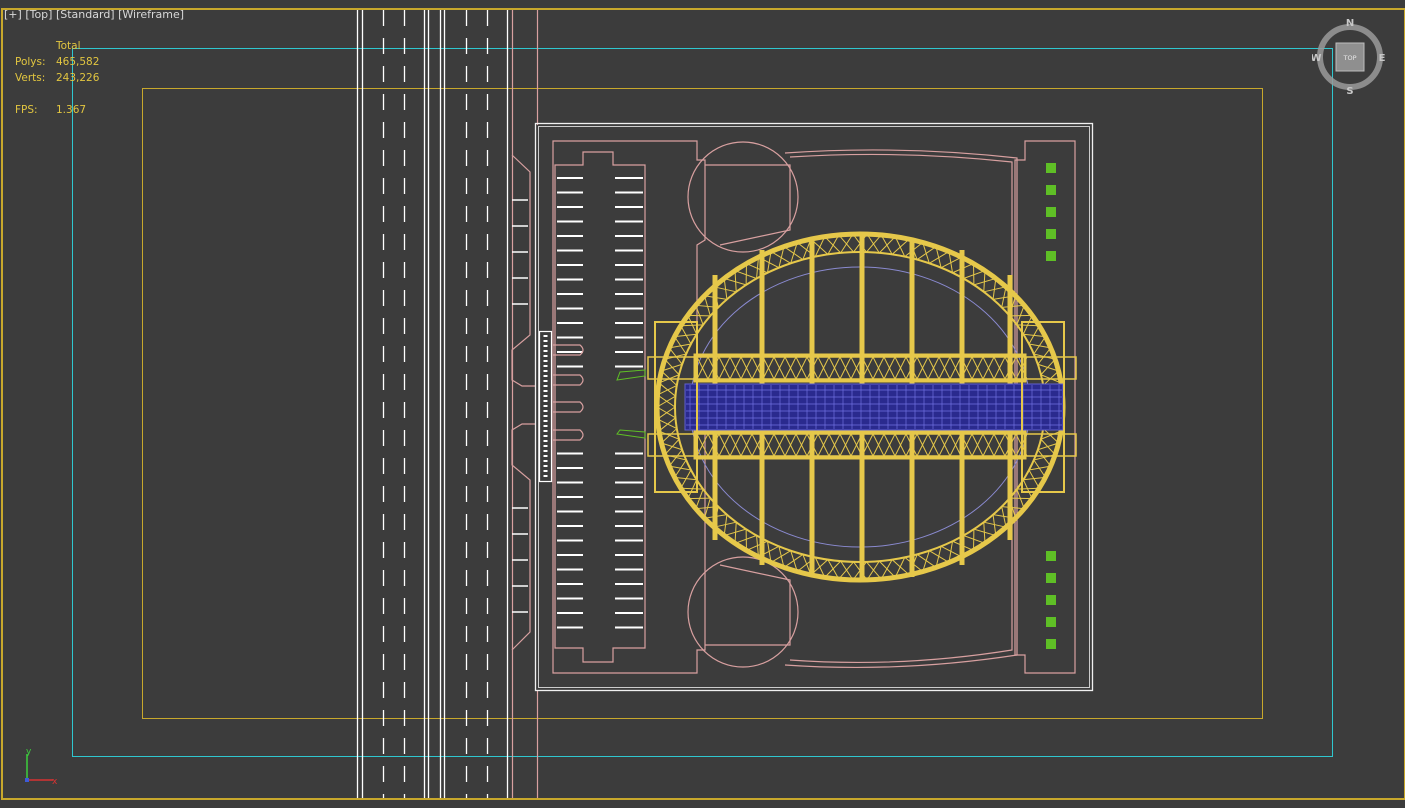 The image size is (1405, 808). I want to click on stats-header: Total, so click(68, 46).